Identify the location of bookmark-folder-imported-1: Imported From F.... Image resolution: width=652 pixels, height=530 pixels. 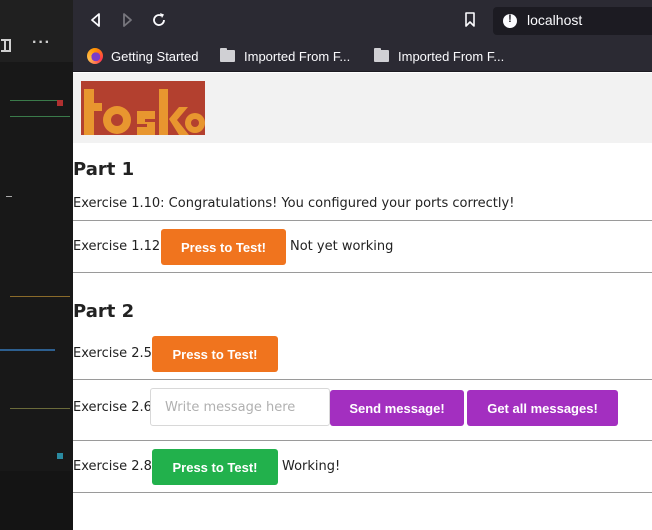
(285, 56).